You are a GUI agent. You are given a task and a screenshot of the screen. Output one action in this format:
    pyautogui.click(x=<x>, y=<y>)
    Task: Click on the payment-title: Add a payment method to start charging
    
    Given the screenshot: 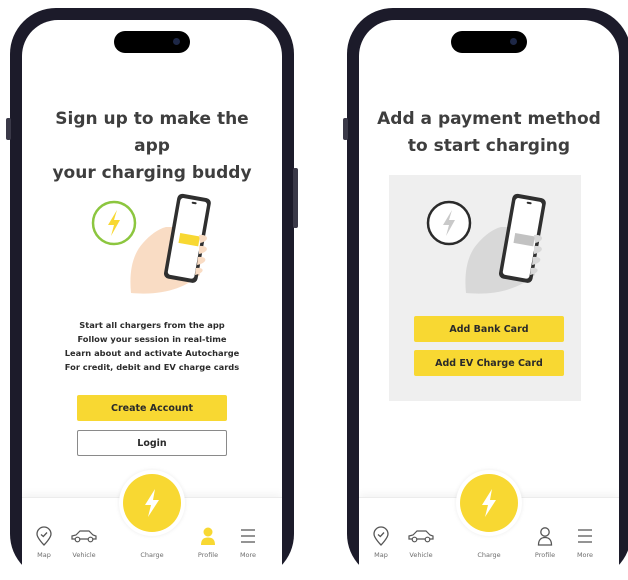 What is the action you would take?
    pyautogui.click(x=489, y=133)
    